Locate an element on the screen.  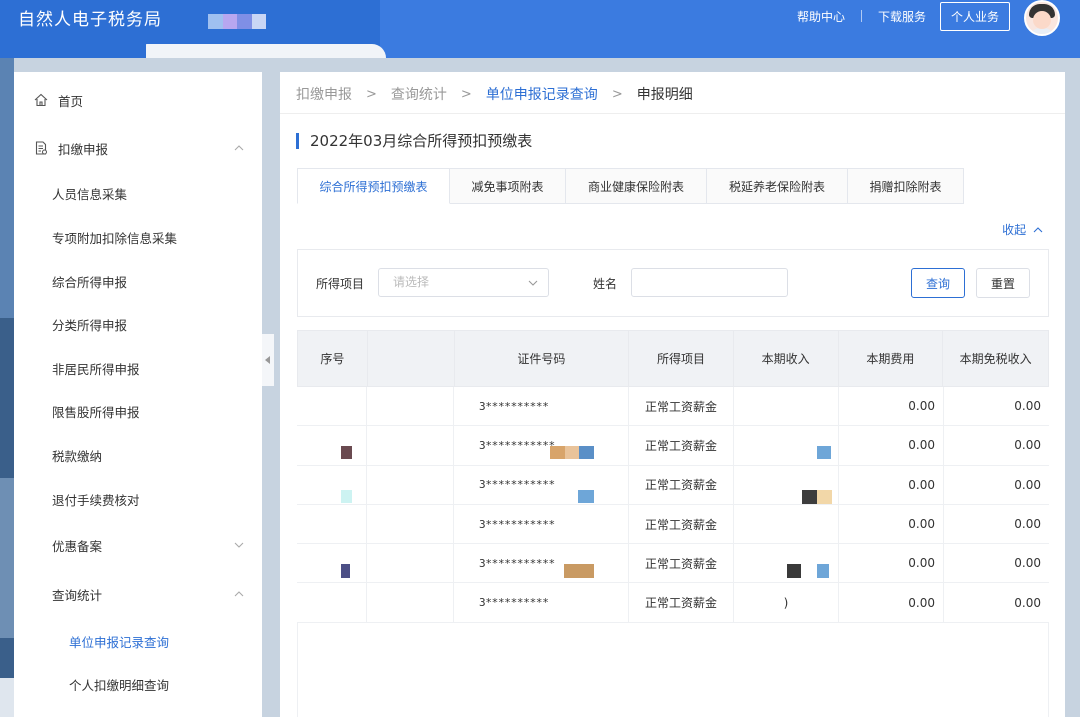
sidebar-item-nonresident: 非居民所得申报 is located at coordinates (138, 368).